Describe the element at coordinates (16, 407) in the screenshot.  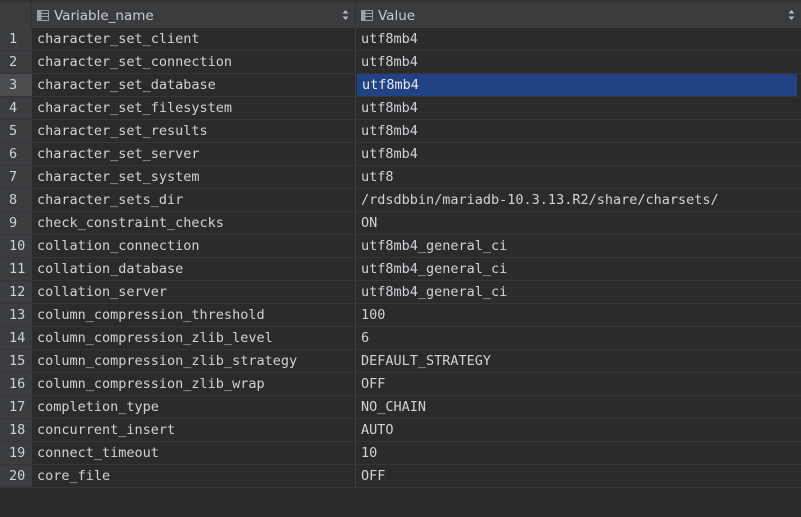
I see `row-number: 17` at that location.